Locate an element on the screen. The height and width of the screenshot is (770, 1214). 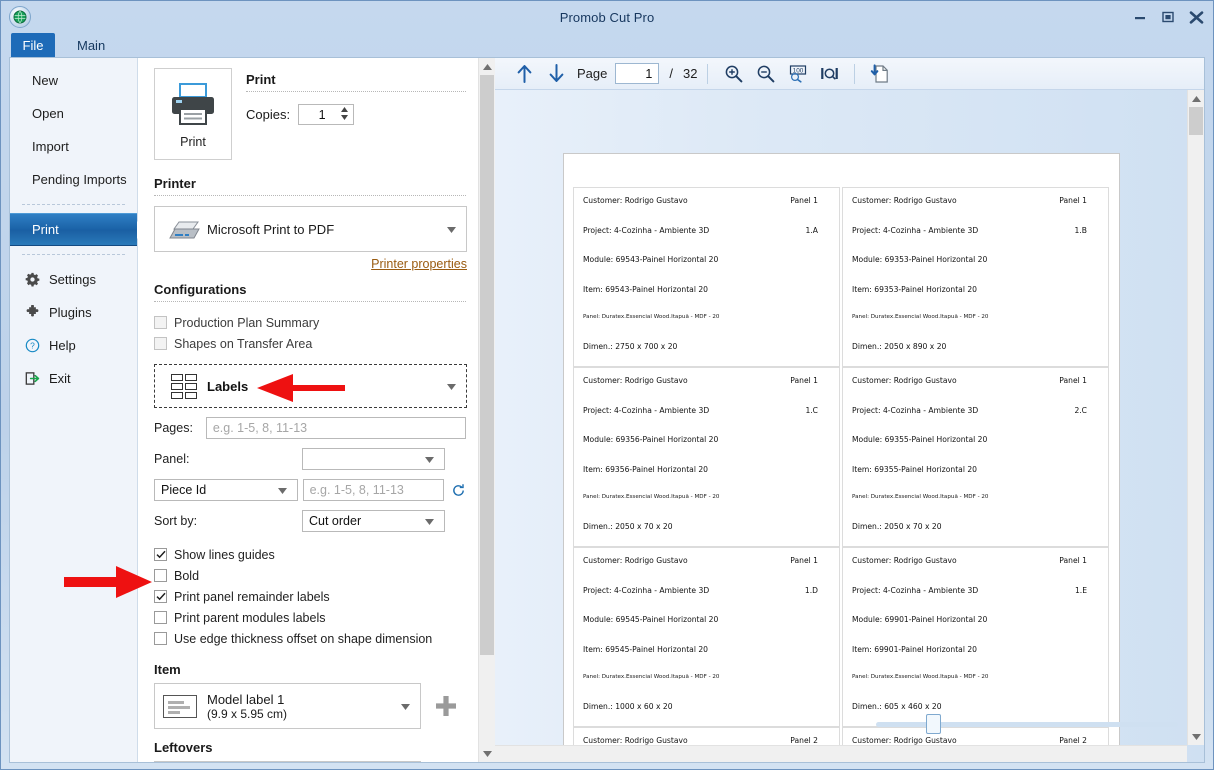
print-button: Print is located at coordinates (193, 114).